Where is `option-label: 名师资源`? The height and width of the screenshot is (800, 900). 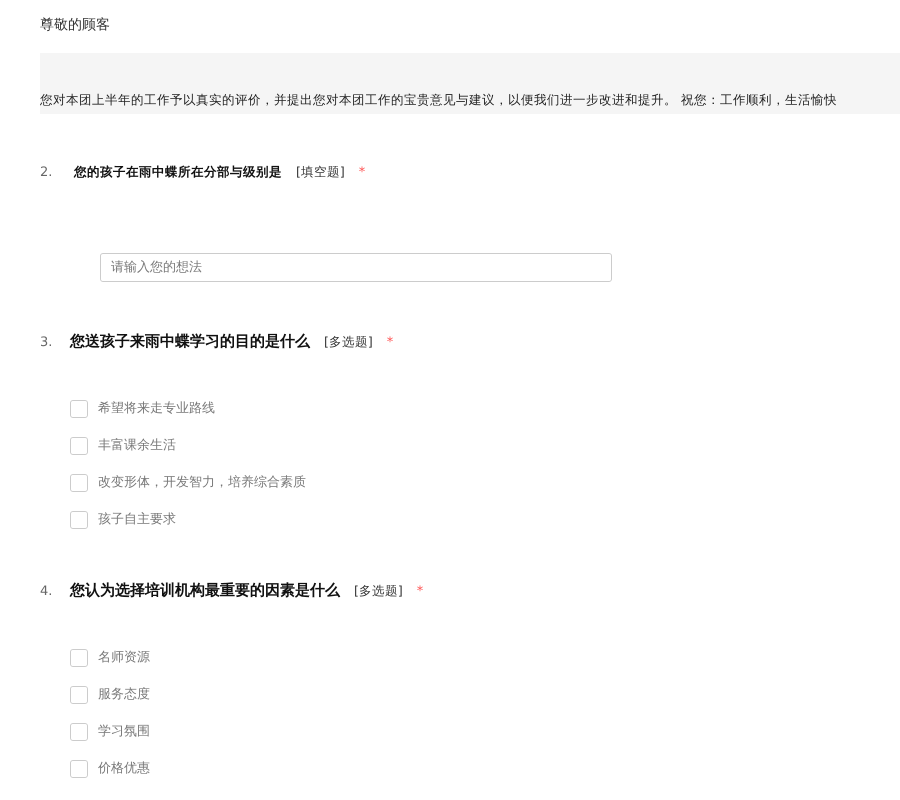 option-label: 名师资源 is located at coordinates (124, 658).